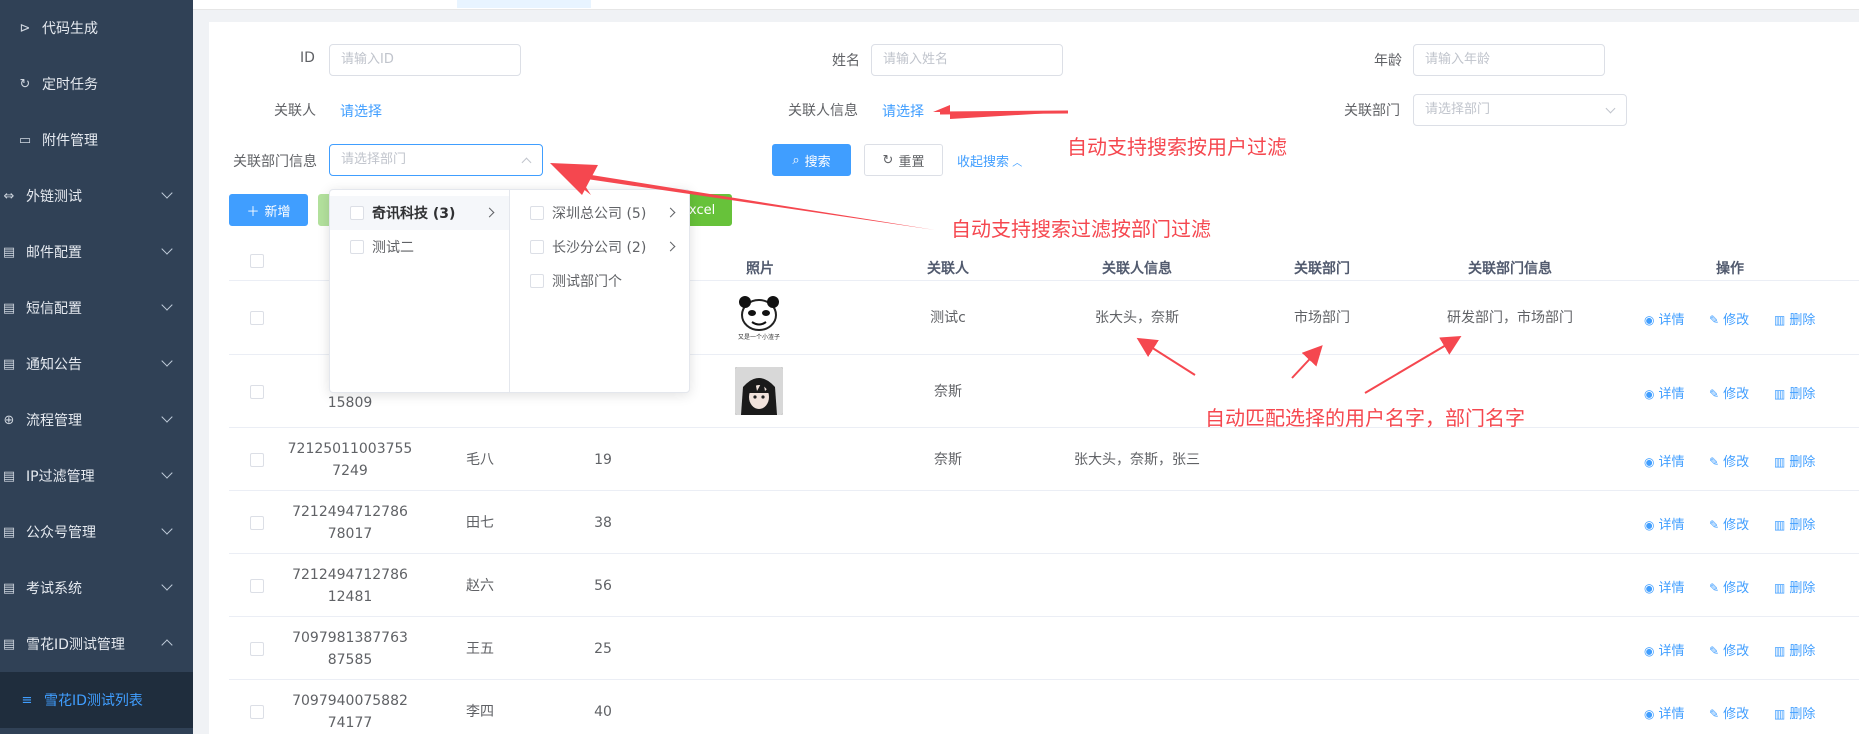  I want to click on arrow-dept-filter, so click(742, 196).